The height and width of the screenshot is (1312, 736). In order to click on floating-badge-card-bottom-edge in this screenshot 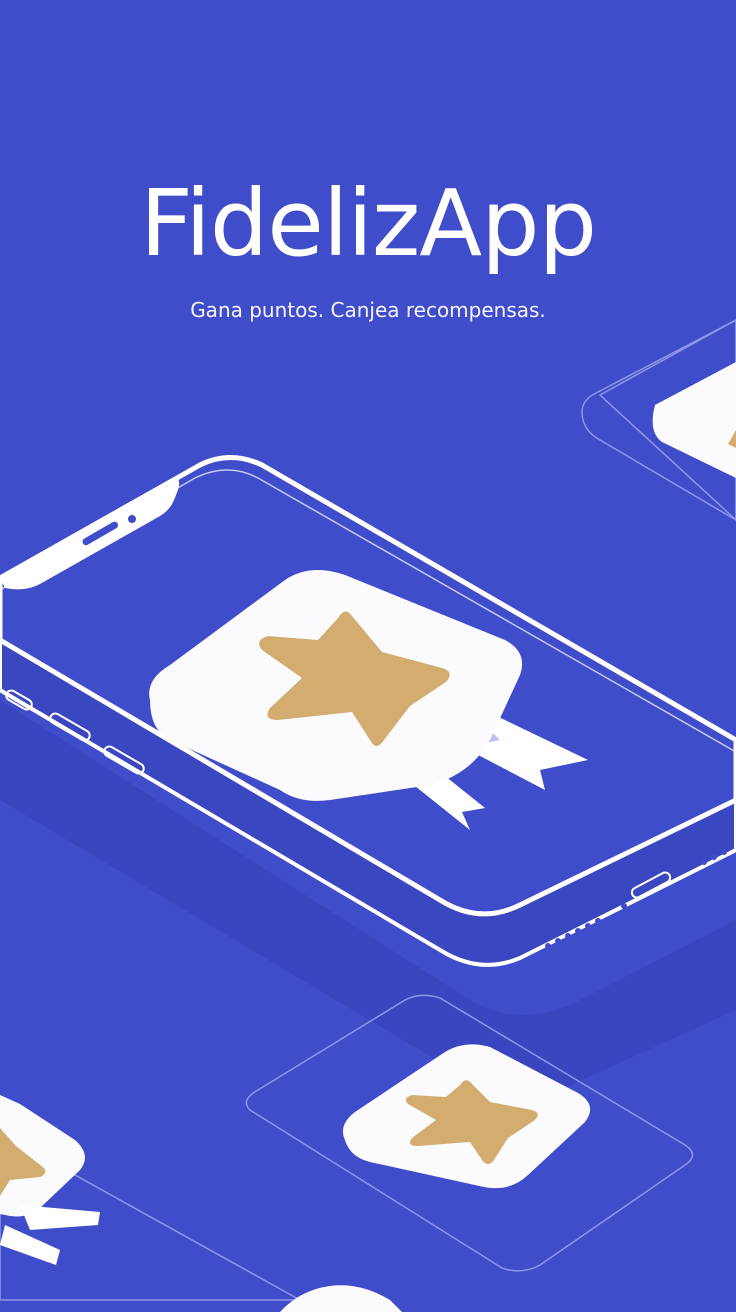, I will do `click(341, 1298)`.